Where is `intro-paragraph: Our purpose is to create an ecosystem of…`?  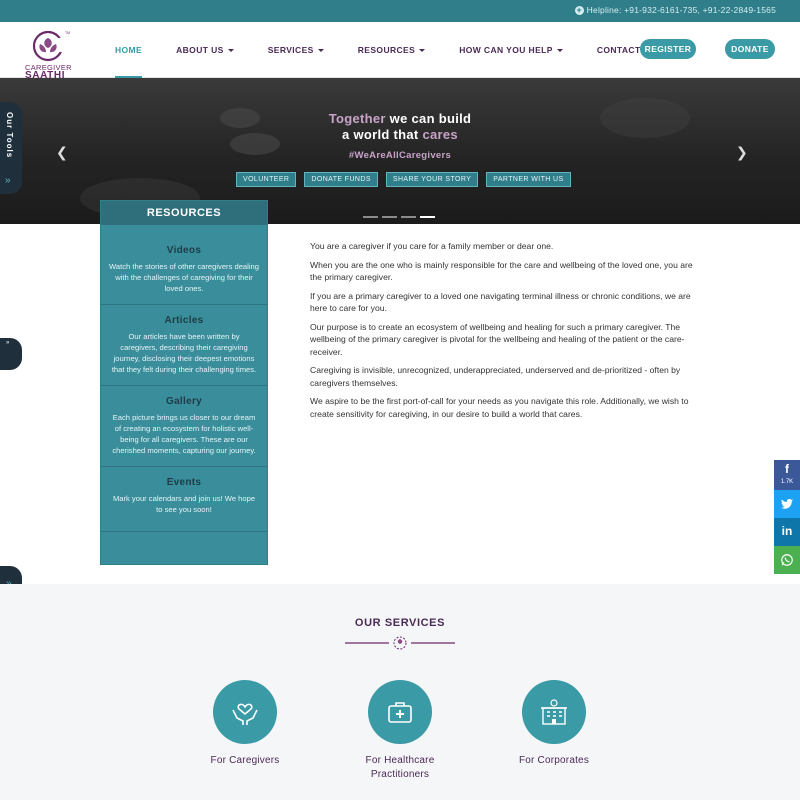 intro-paragraph: Our purpose is to create an ecosystem of… is located at coordinates (497, 339).